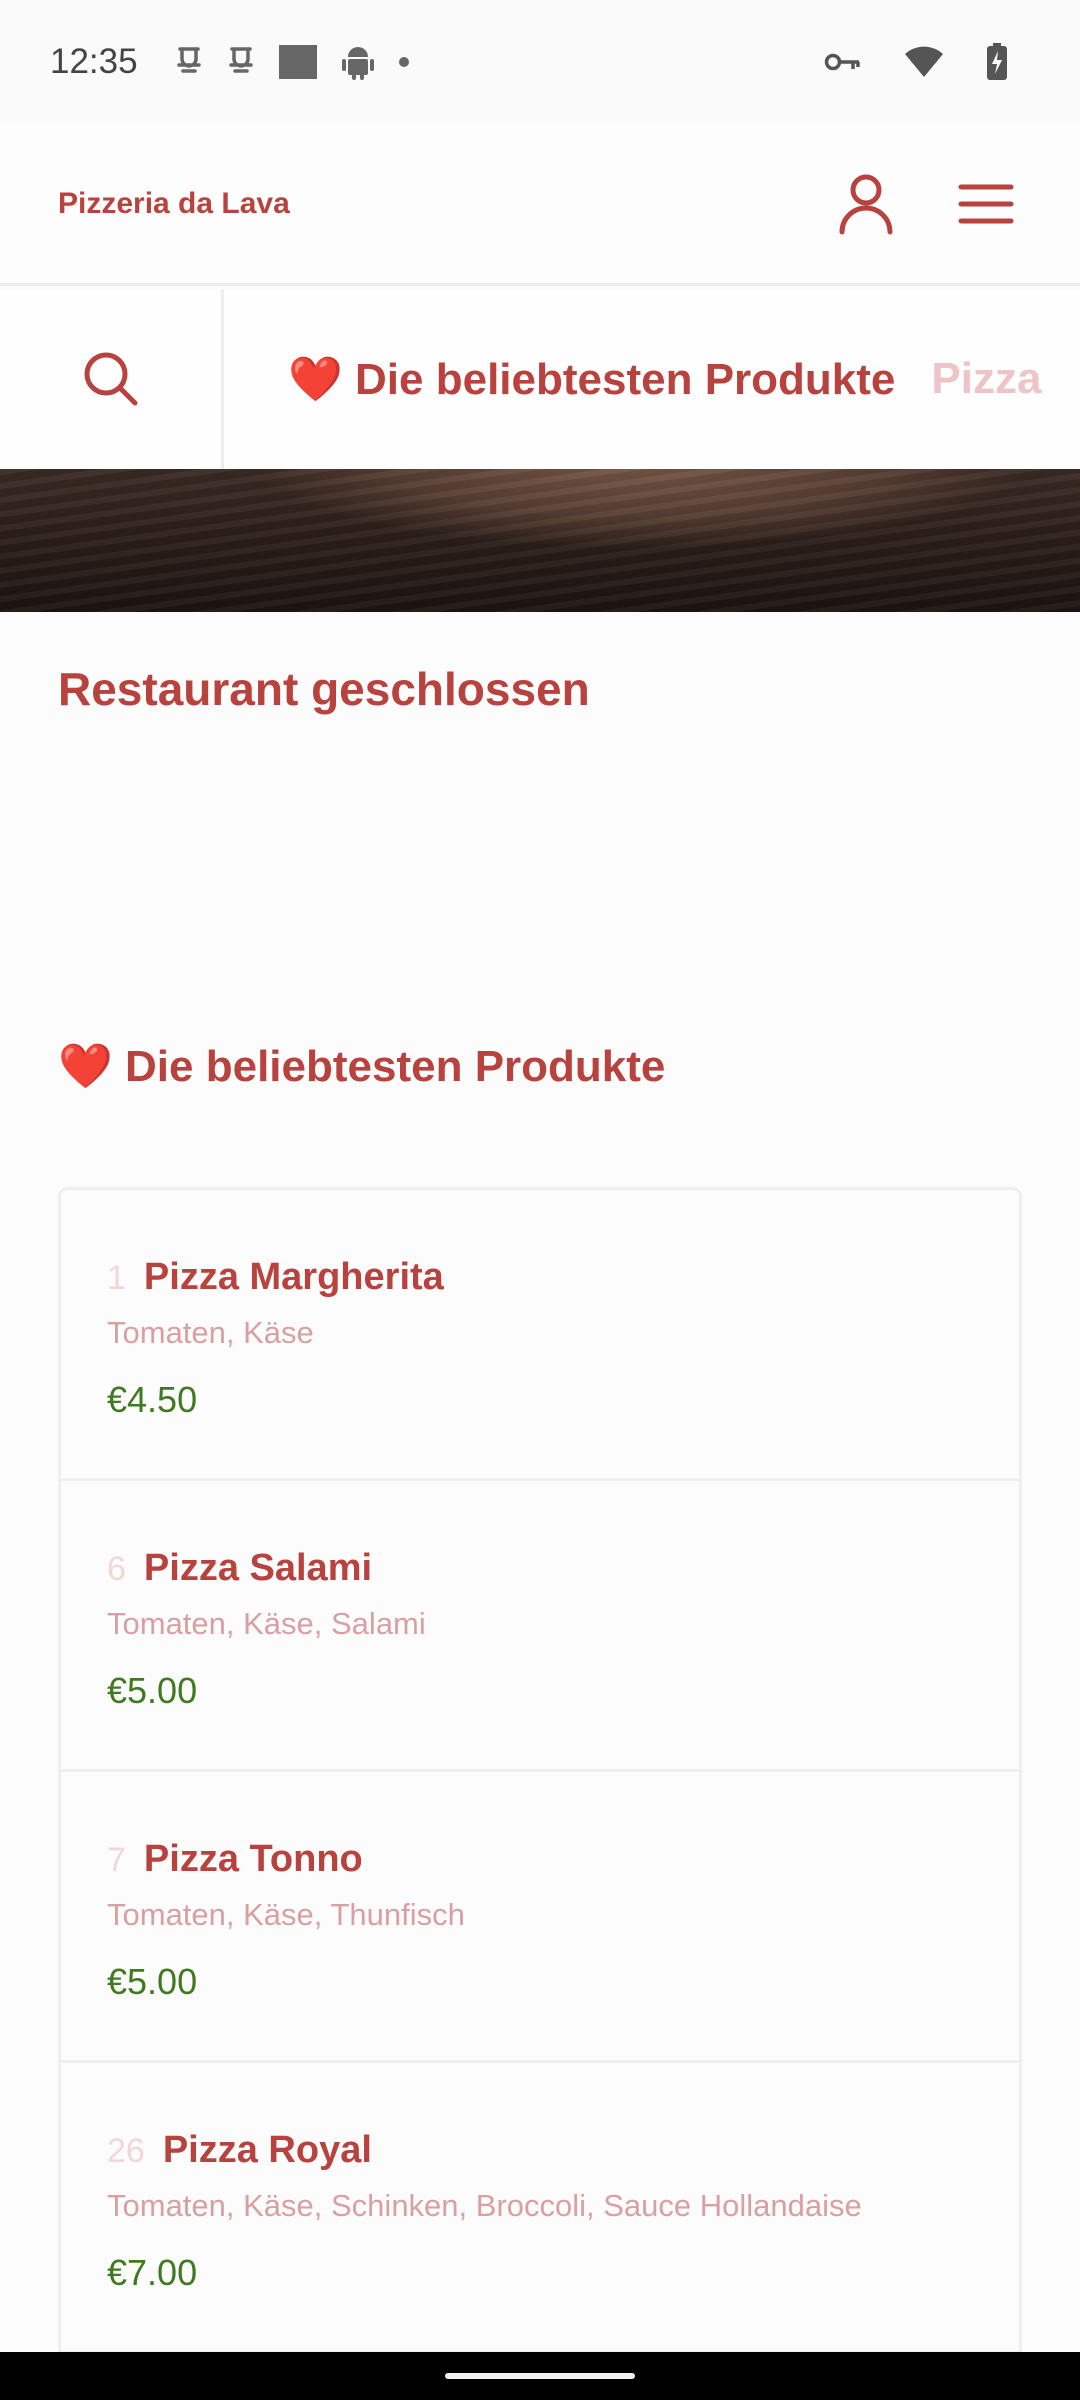  What do you see at coordinates (174, 204) in the screenshot?
I see `brand-name: Pizzeria da Lava` at bounding box center [174, 204].